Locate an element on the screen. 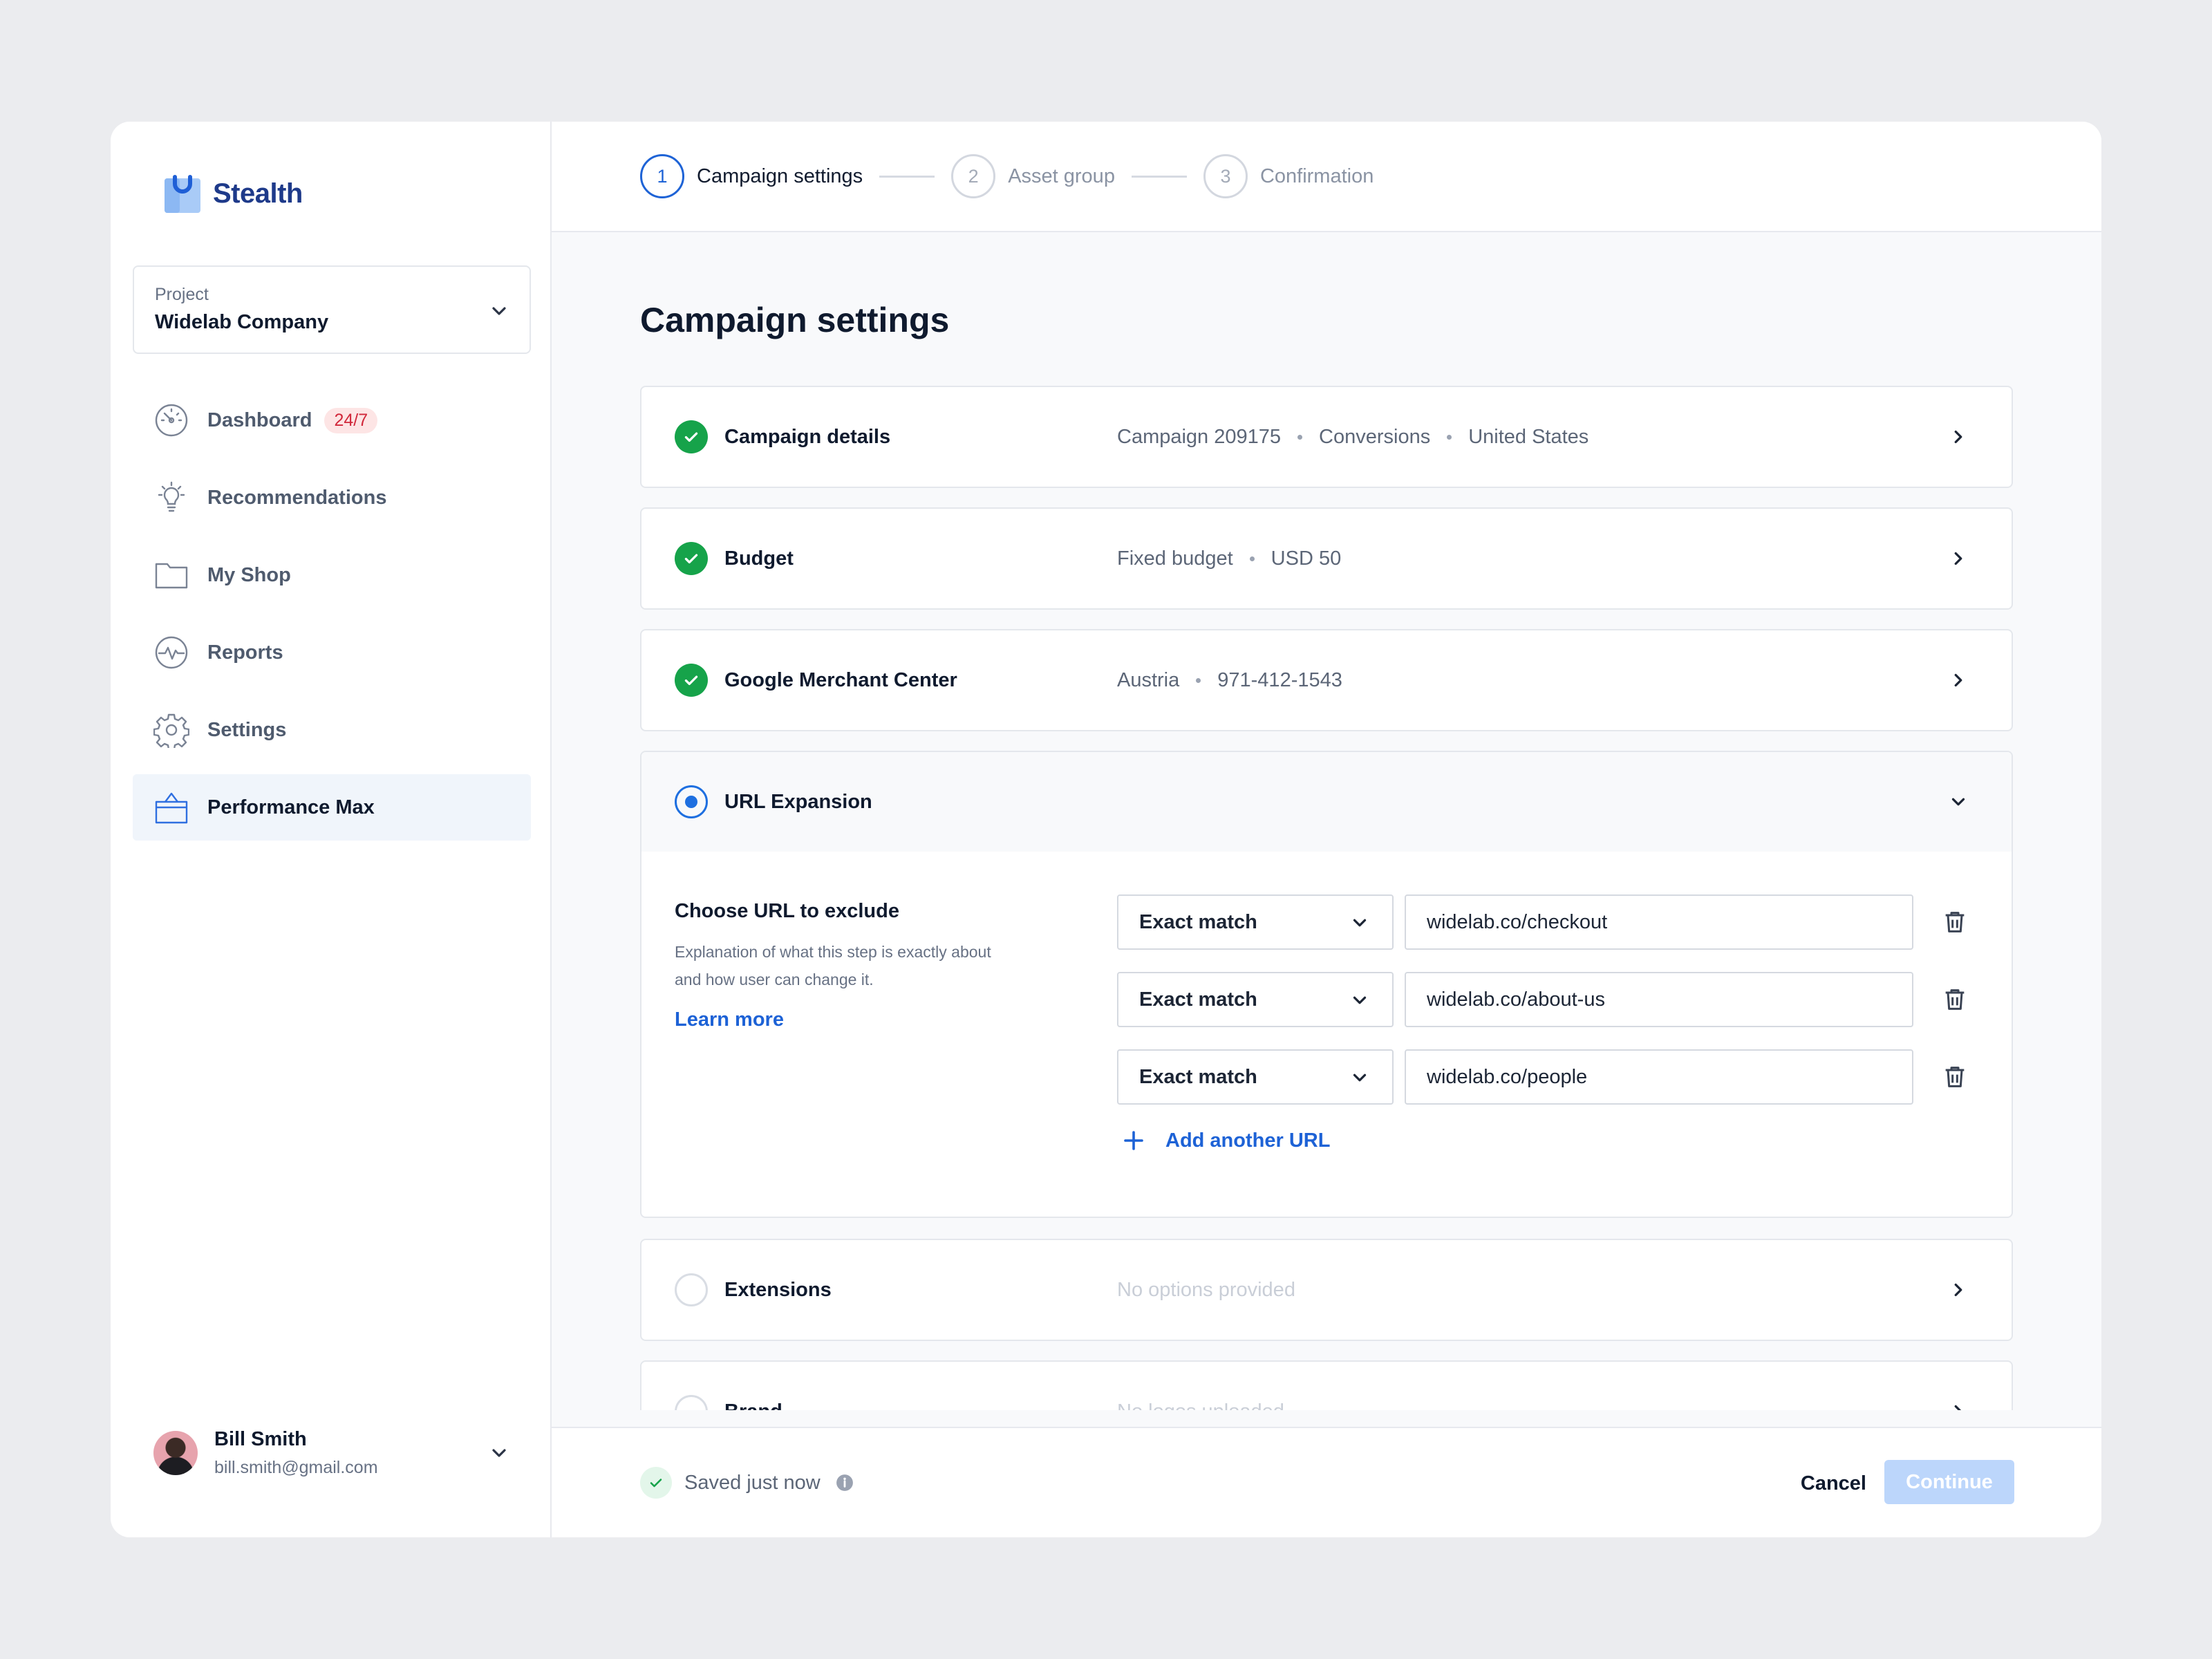 This screenshot has height=1659, width=2212. learn-more-link: Learn more is located at coordinates (730, 1020).